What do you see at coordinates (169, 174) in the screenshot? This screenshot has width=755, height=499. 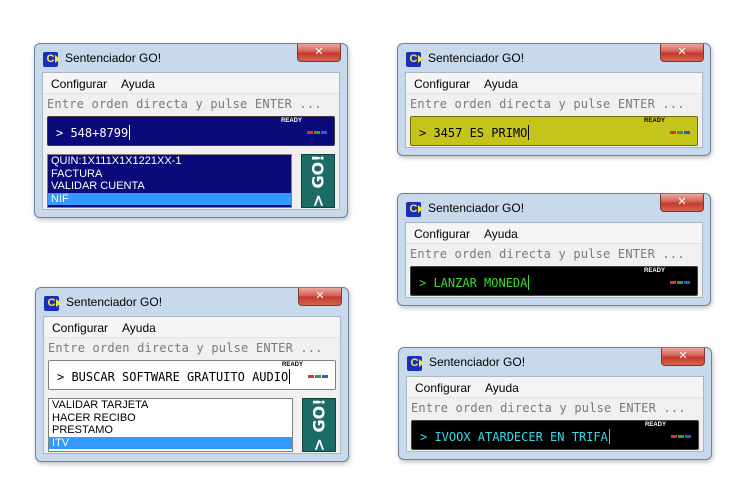 I see `list-item: FACTURA` at bounding box center [169, 174].